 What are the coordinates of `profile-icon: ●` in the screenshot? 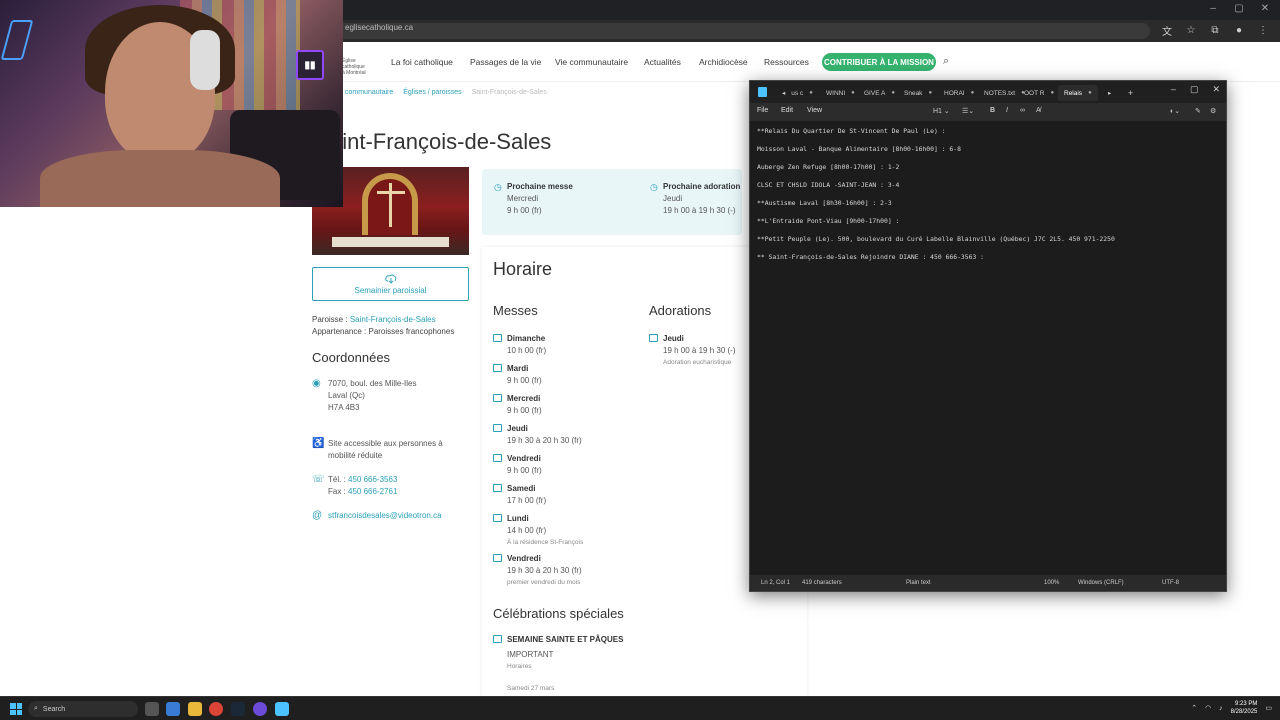 It's located at (1239, 30).